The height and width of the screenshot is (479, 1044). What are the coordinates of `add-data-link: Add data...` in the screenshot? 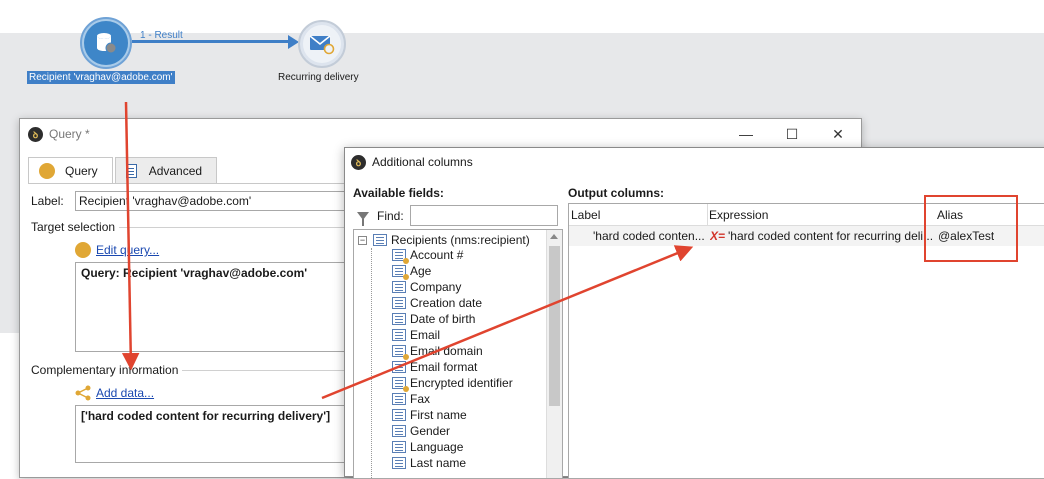 It's located at (125, 393).